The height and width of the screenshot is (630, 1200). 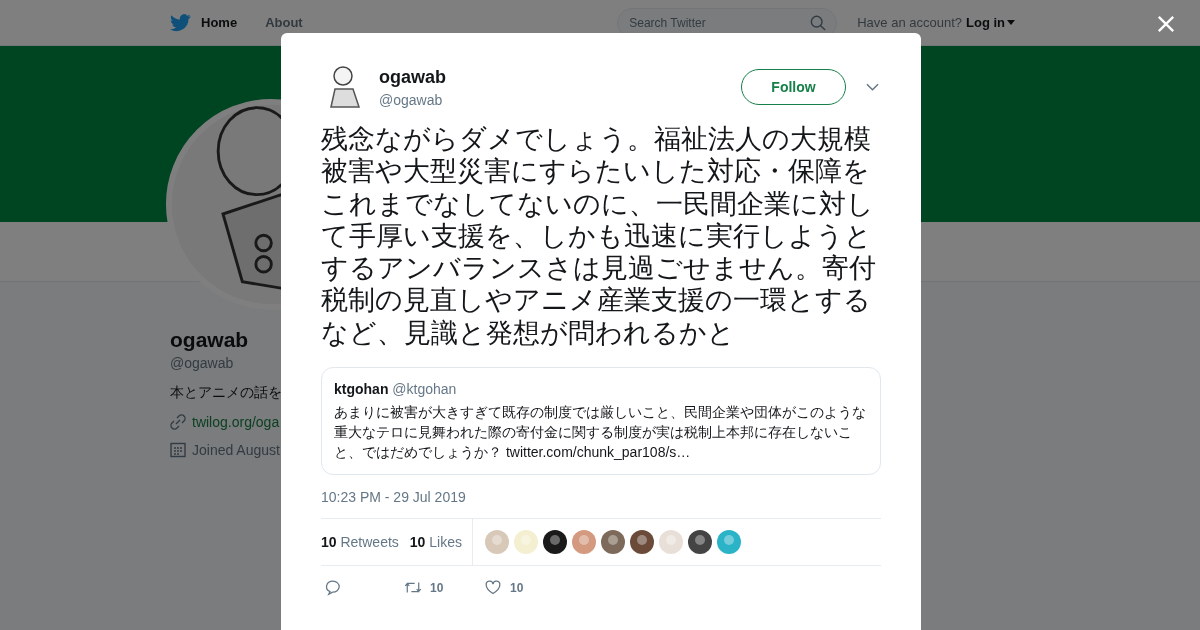 I want to click on login-link: Log in, so click(x=985, y=22).